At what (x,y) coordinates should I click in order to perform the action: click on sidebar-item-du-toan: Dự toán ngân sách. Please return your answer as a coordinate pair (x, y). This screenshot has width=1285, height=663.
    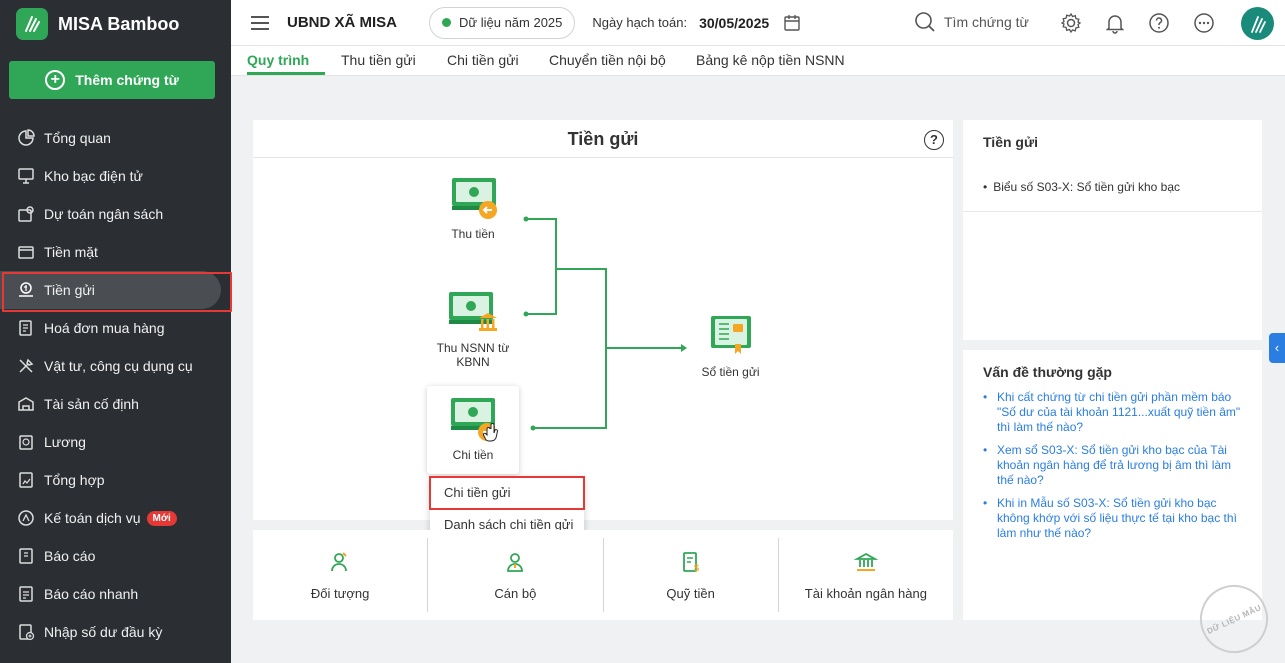
    Looking at the image, I should click on (115, 214).